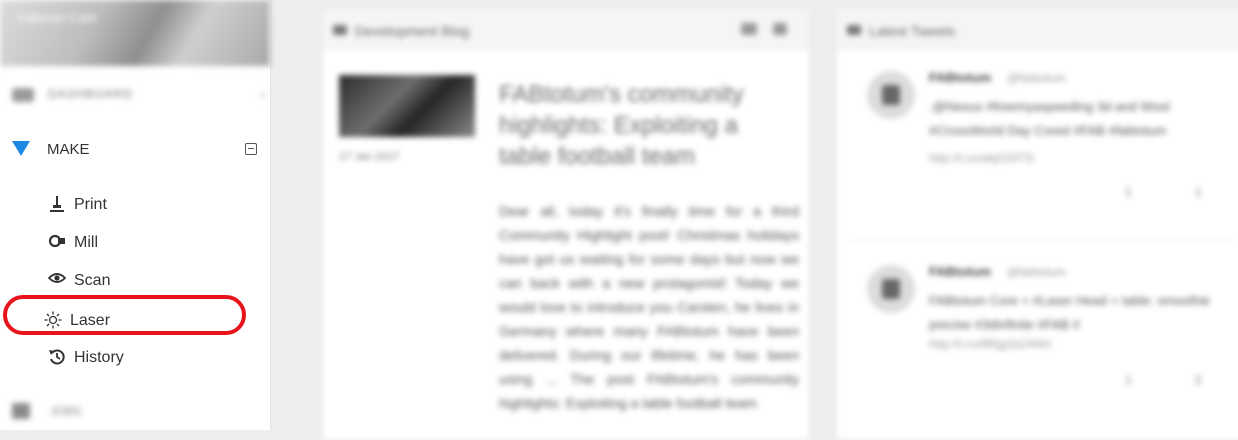 Image resolution: width=1238 pixels, height=440 pixels. Describe the element at coordinates (854, 30) in the screenshot. I see `twitter-icon` at that location.